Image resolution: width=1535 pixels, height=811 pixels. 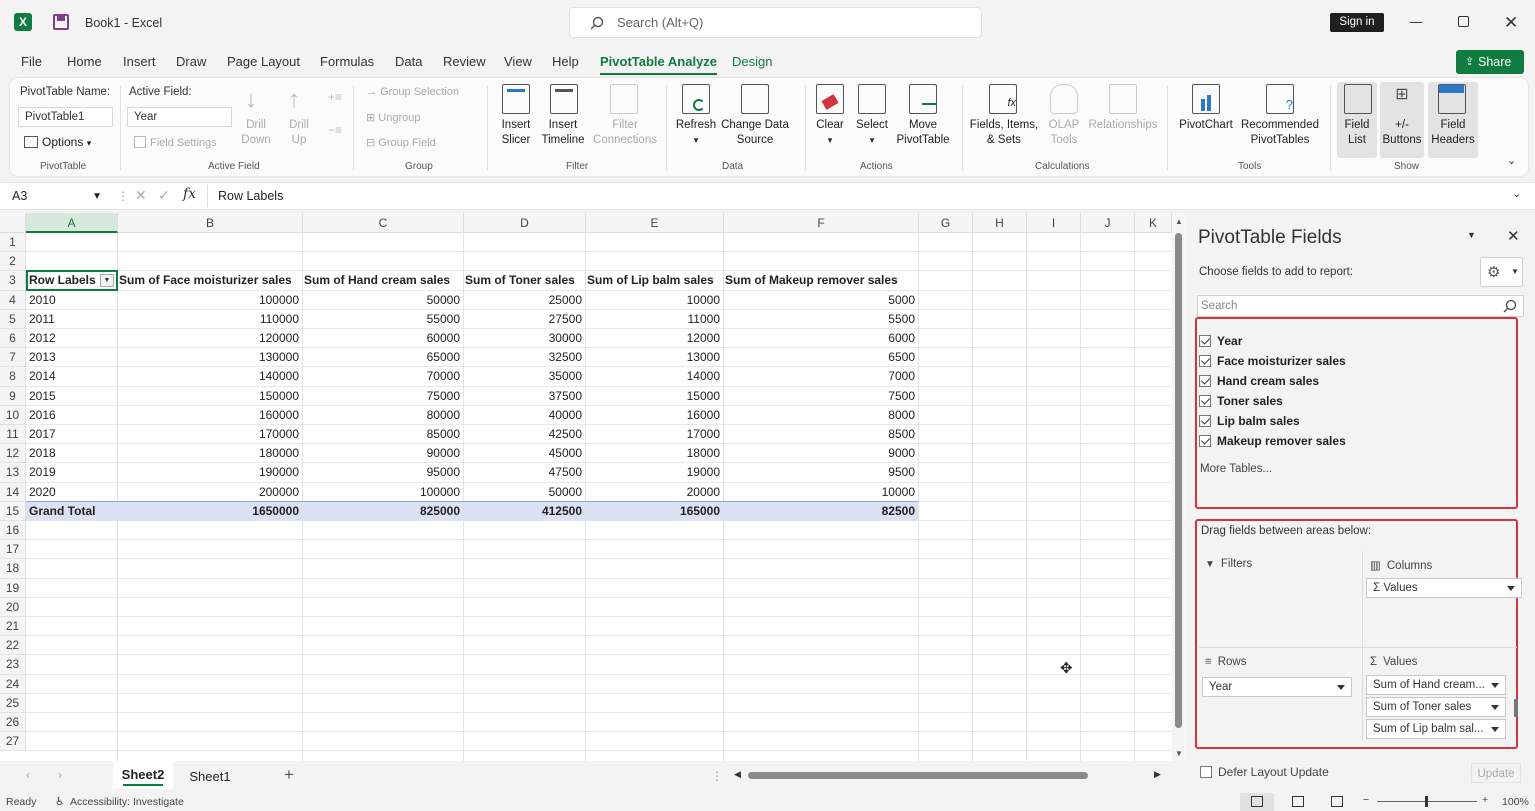 What do you see at coordinates (525, 511) in the screenshot?
I see `grand-total-value: 412500` at bounding box center [525, 511].